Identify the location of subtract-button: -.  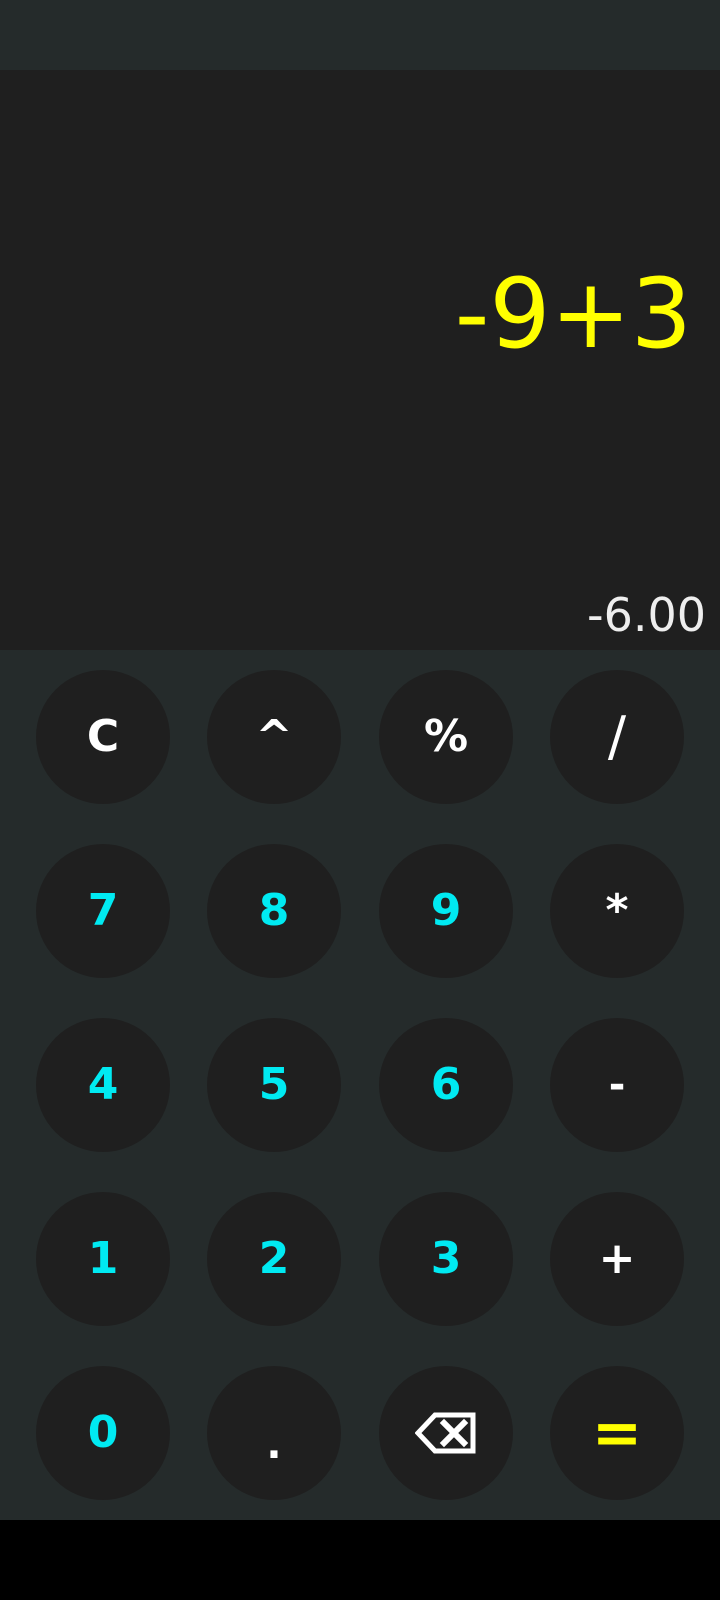
(617, 1085).